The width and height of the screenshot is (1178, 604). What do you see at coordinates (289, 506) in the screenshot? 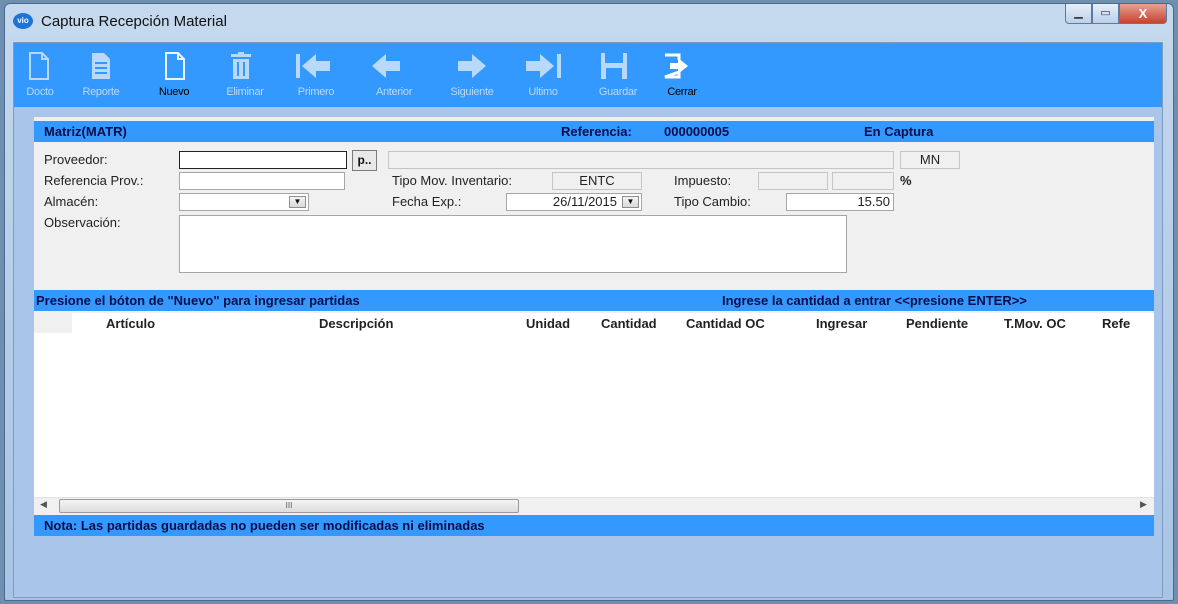
I see `scroll-thumb: III` at bounding box center [289, 506].